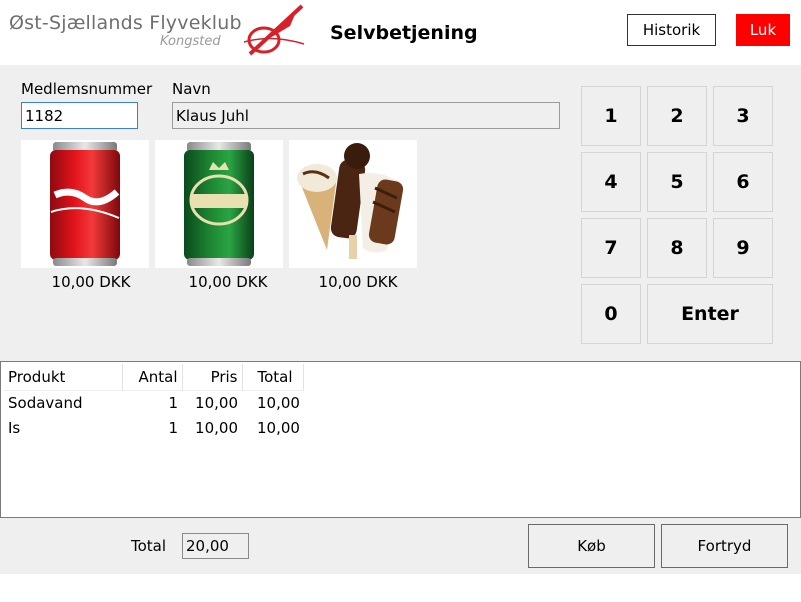  I want to click on ice-cream-icon, so click(350, 201).